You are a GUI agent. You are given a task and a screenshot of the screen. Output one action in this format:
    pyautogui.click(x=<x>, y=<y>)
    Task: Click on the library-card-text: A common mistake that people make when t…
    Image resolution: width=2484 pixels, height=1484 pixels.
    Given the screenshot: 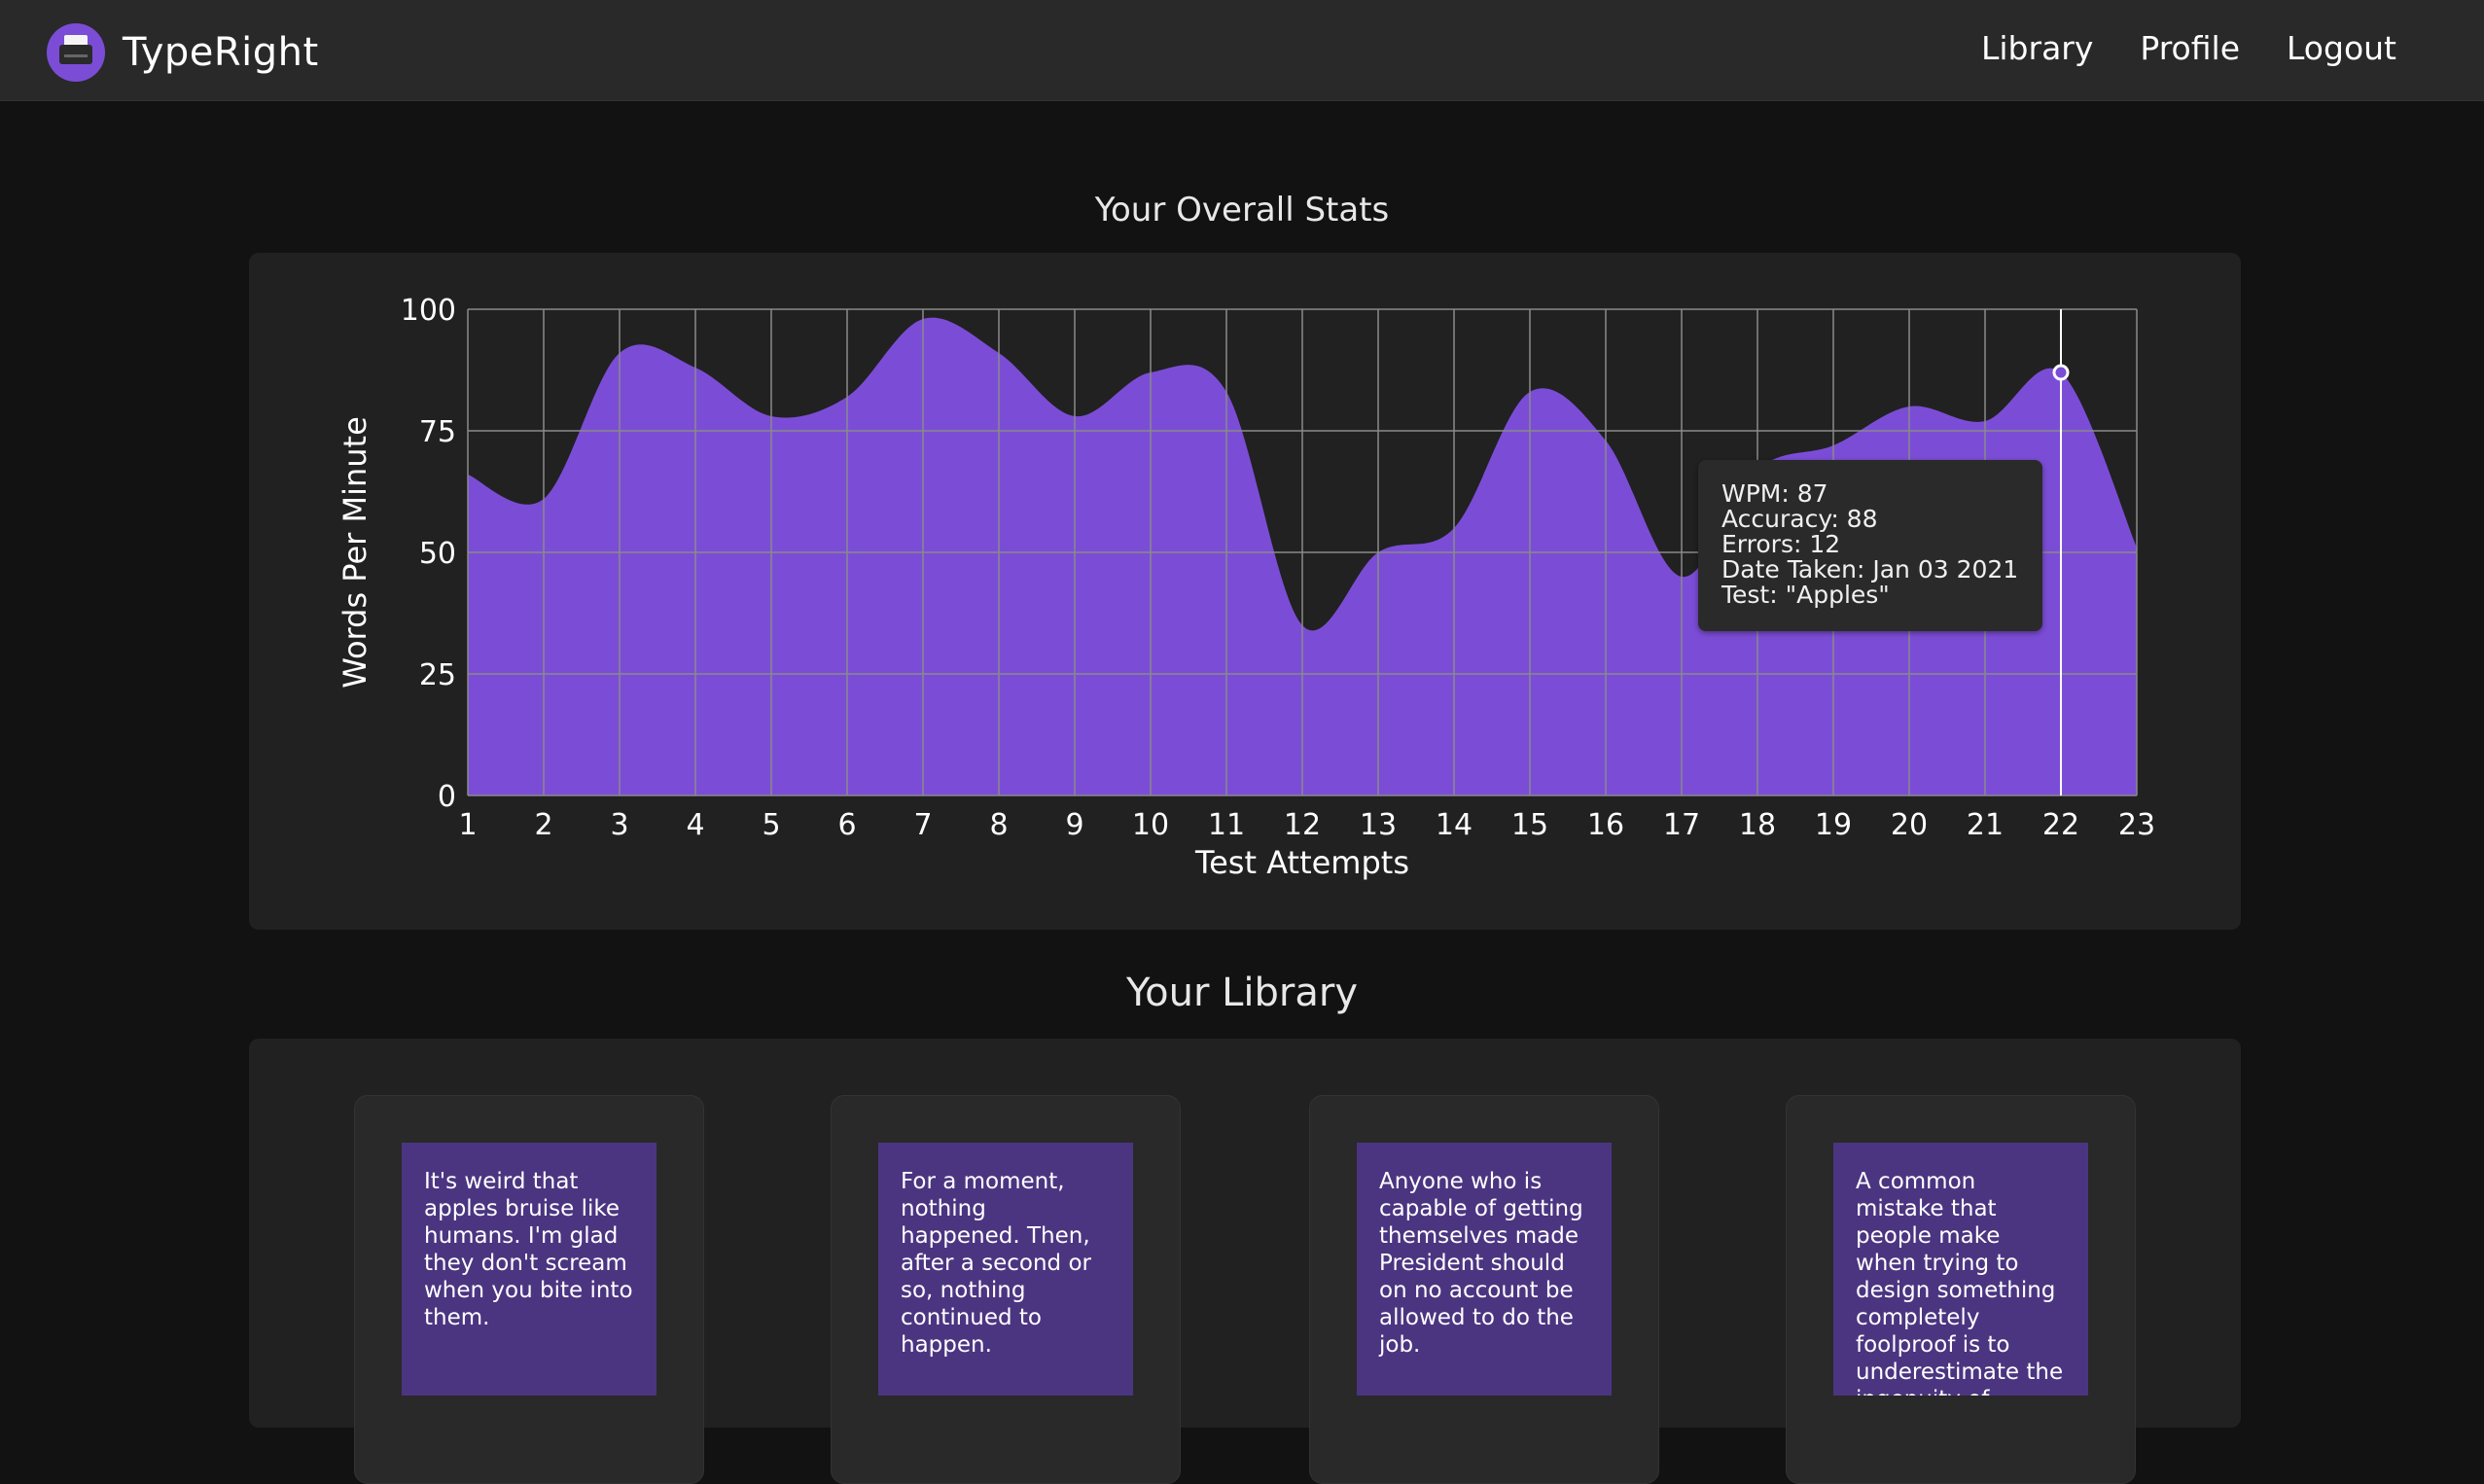 What is the action you would take?
    pyautogui.click(x=1960, y=1270)
    